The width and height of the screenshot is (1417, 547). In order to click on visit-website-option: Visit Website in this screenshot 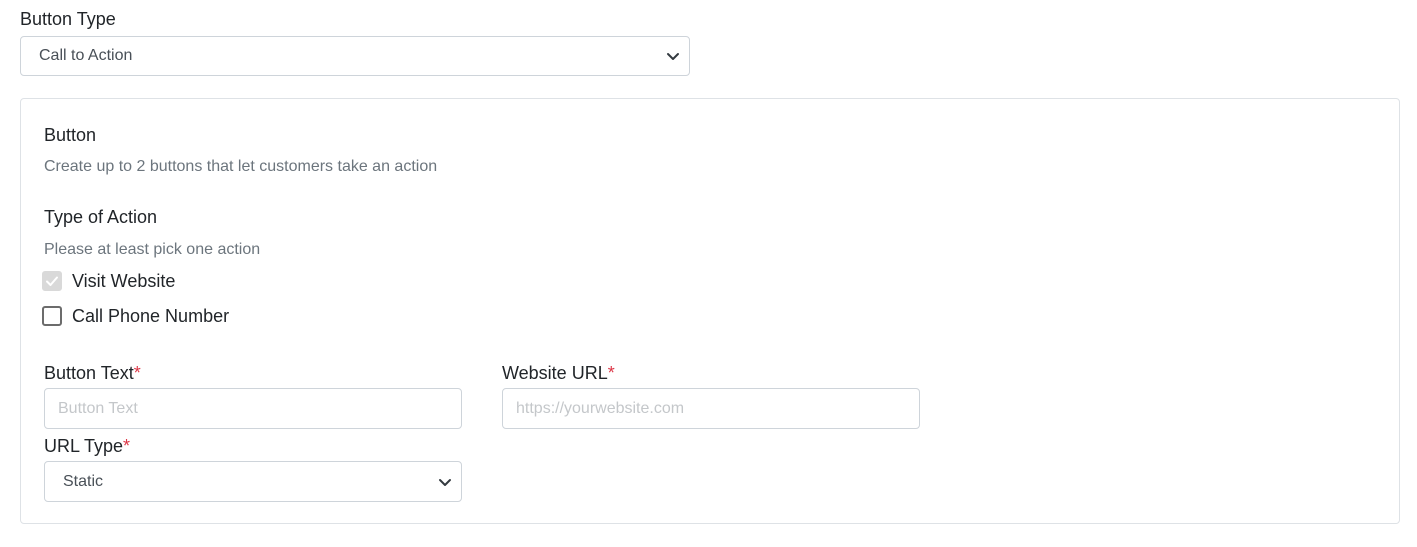, I will do `click(108, 281)`.